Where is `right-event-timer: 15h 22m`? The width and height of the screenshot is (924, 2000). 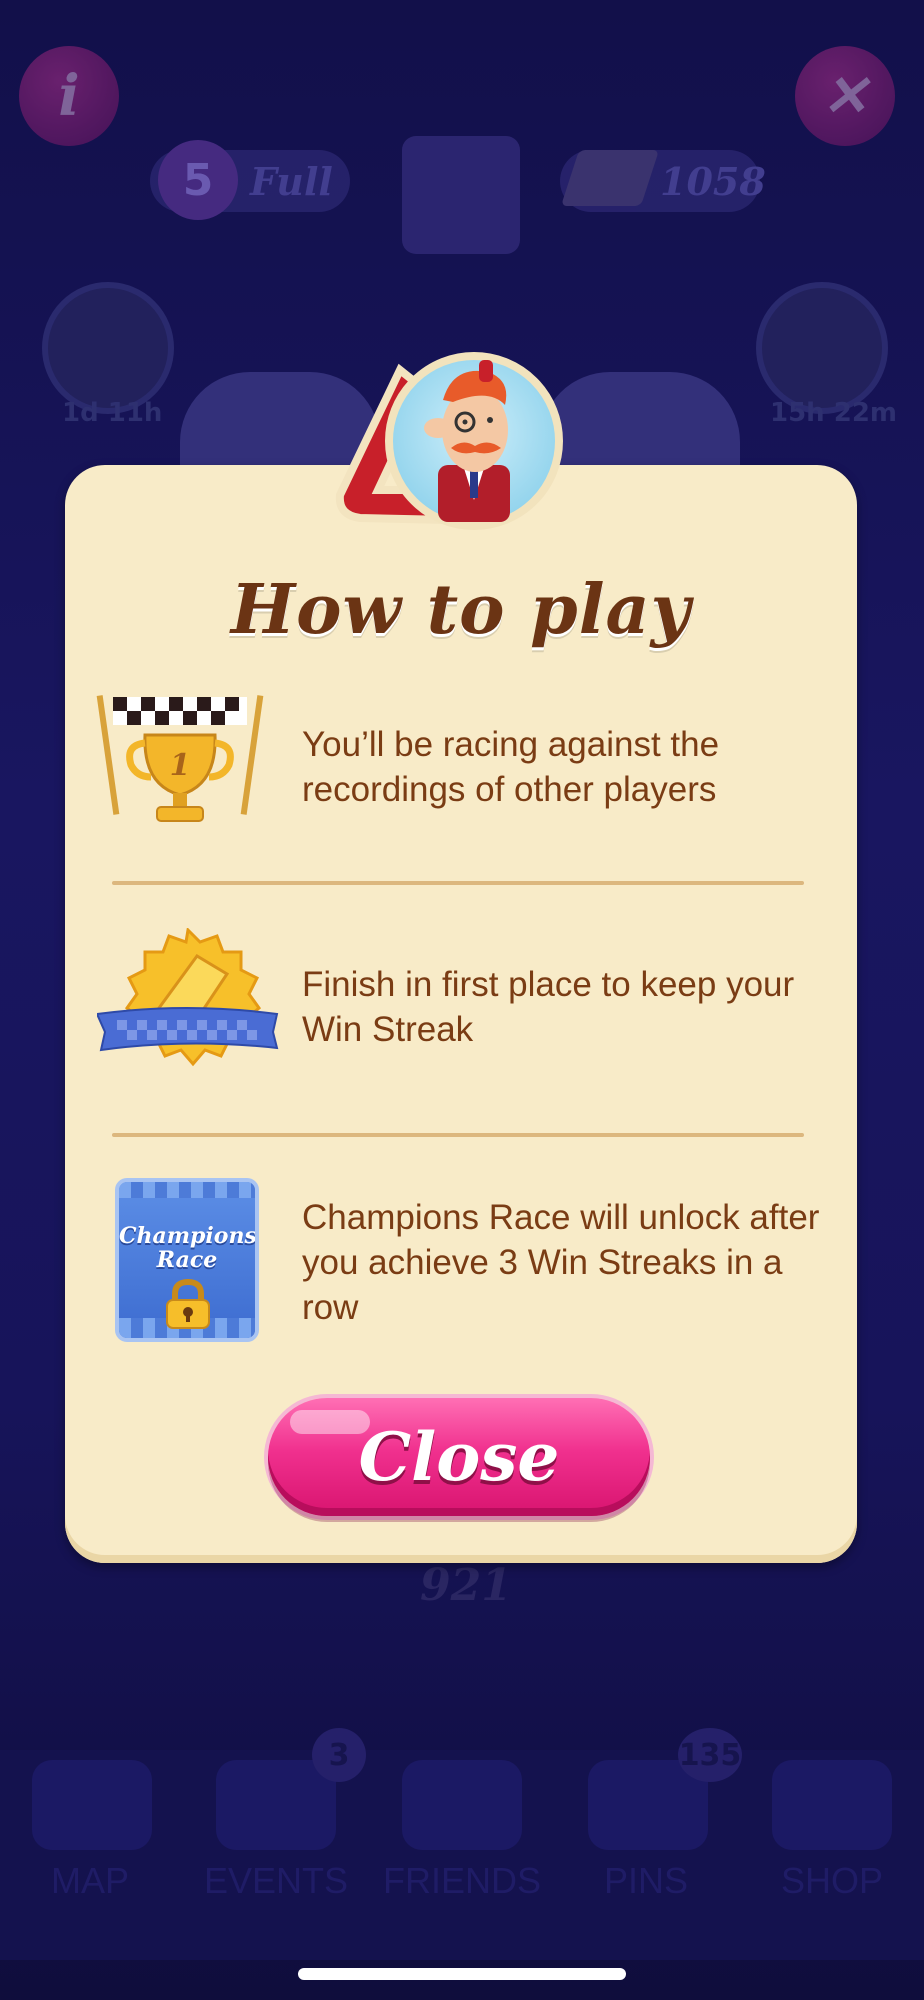 right-event-timer: 15h 22m is located at coordinates (834, 413).